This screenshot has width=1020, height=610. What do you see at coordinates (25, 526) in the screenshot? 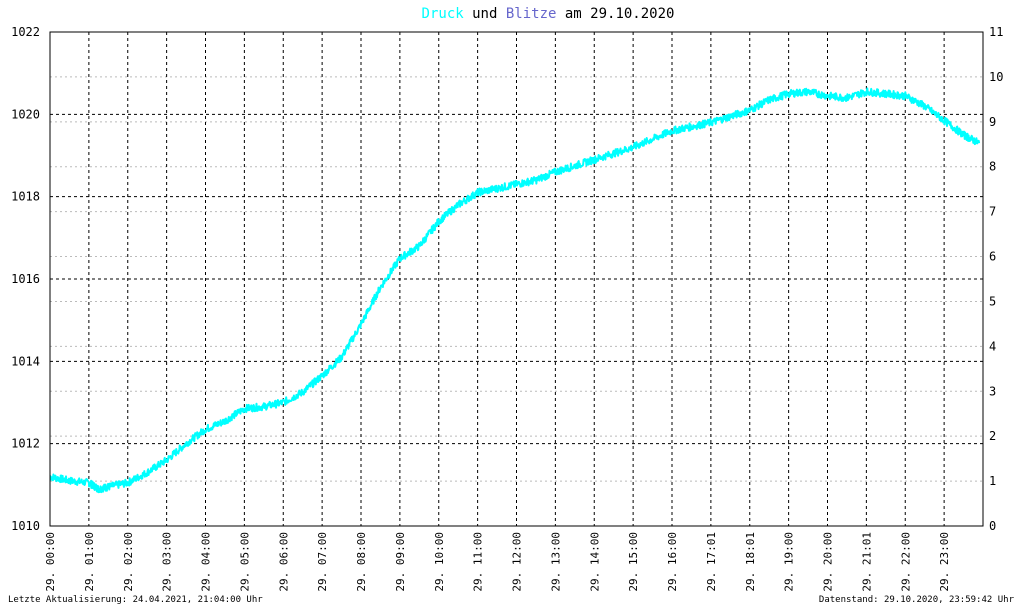
I see `y-left-tick-label: 1010` at bounding box center [25, 526].